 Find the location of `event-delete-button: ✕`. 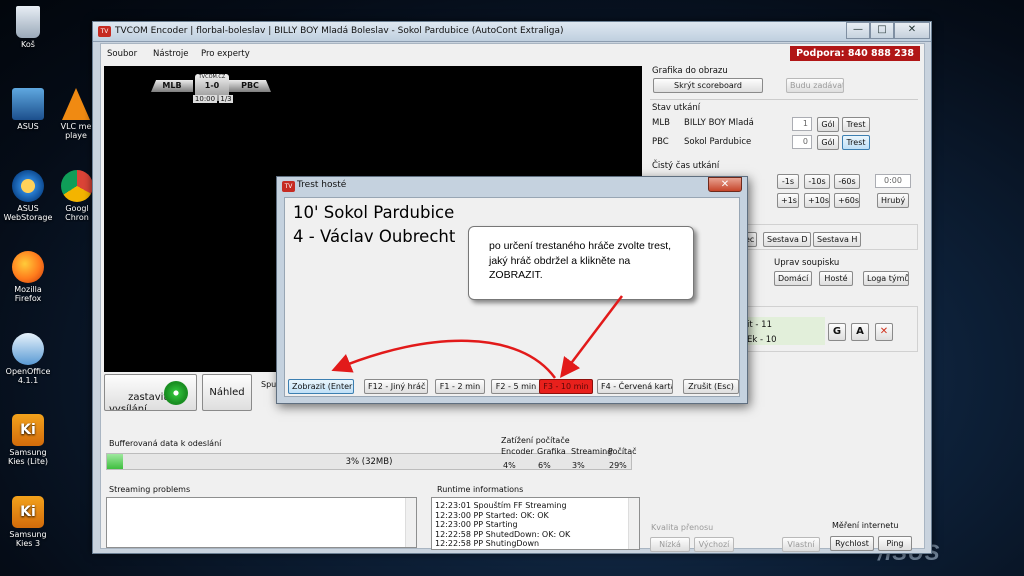

event-delete-button: ✕ is located at coordinates (884, 332).